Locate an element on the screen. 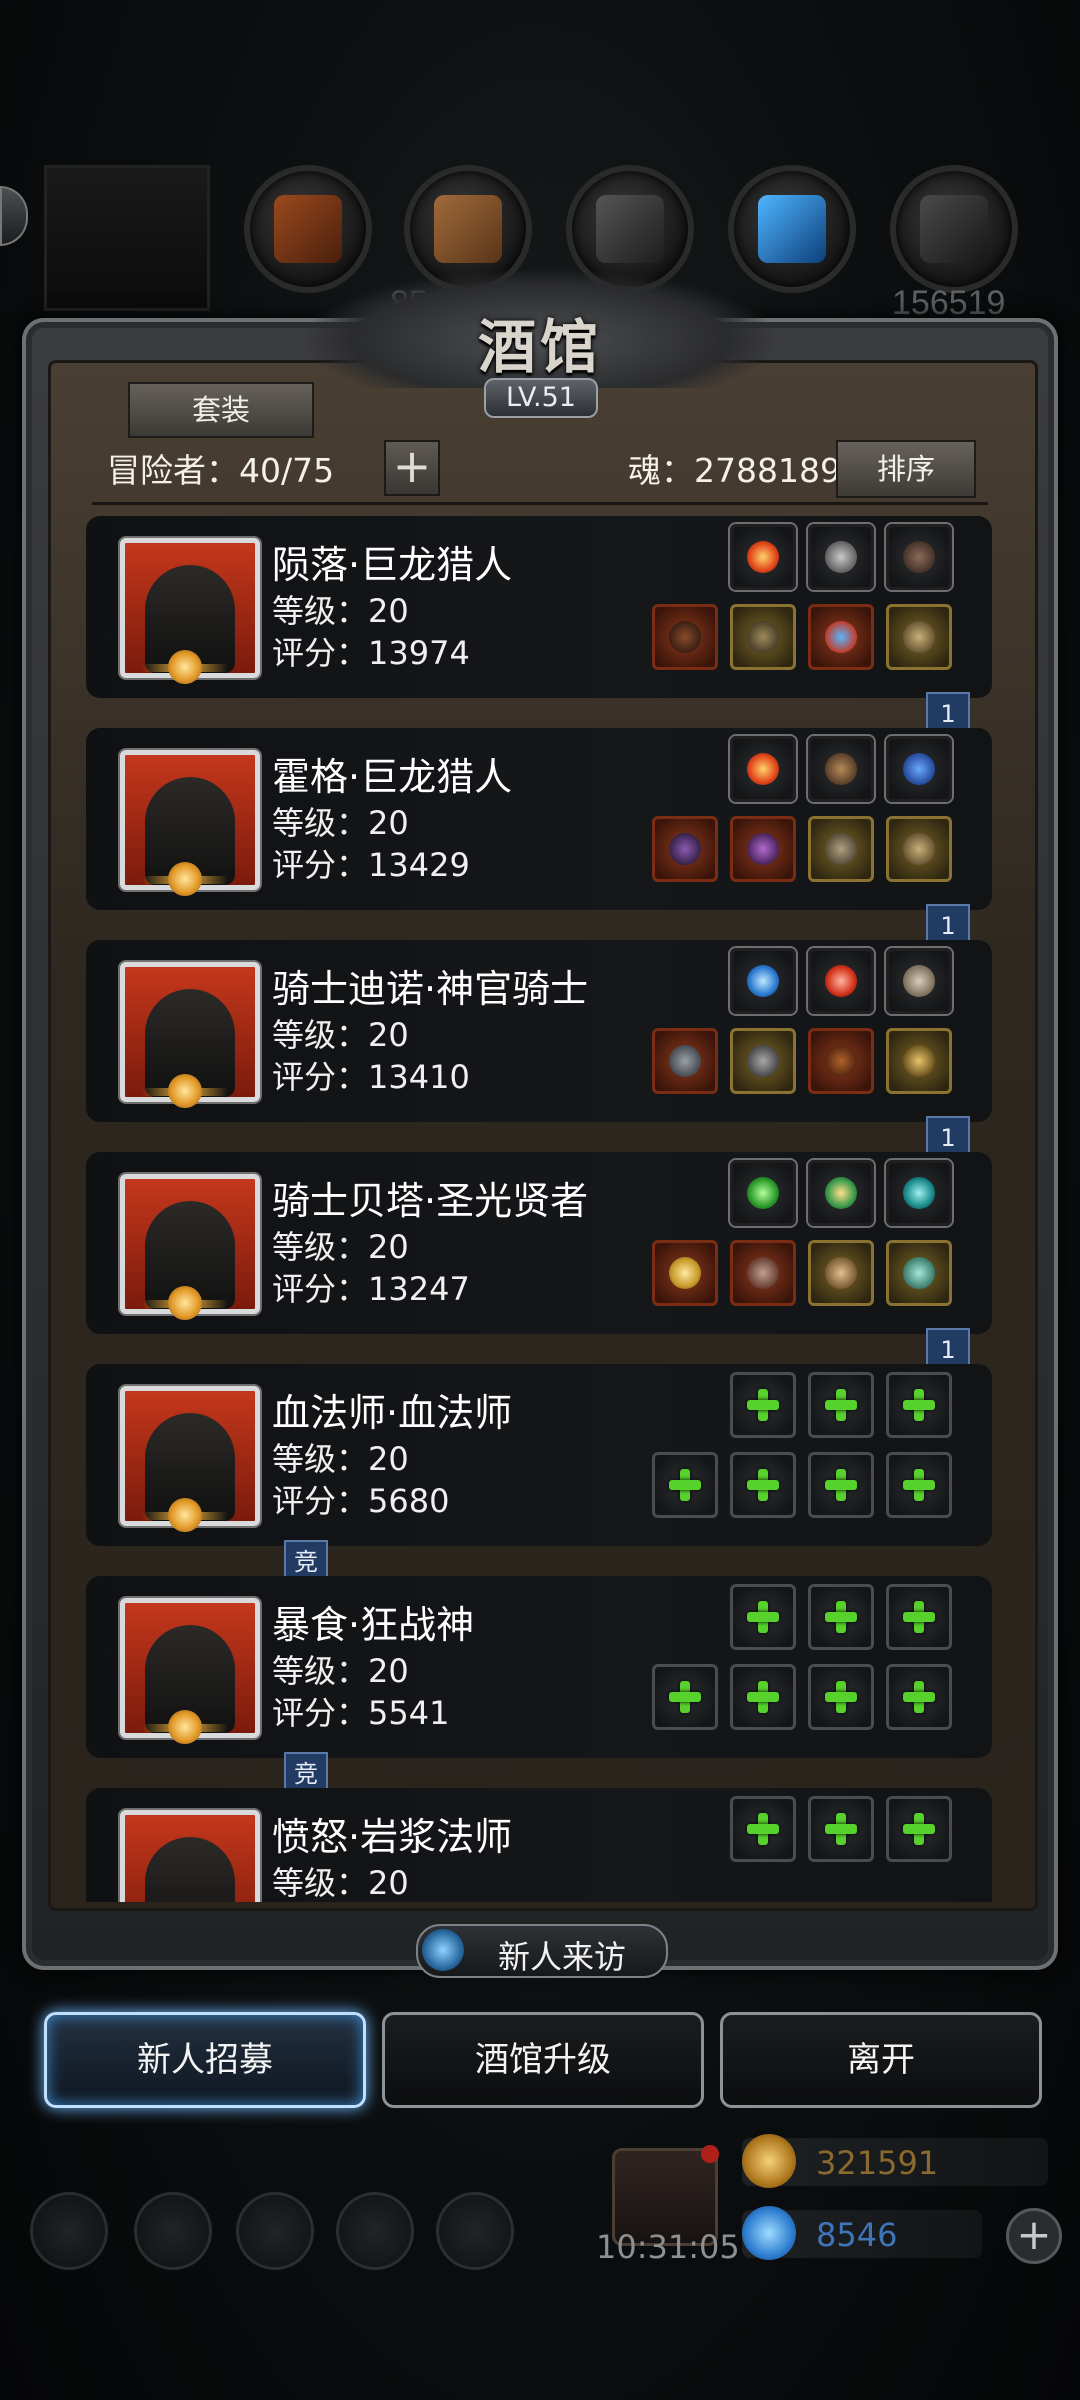  hero-score: 评分：13247 is located at coordinates (371, 1289).